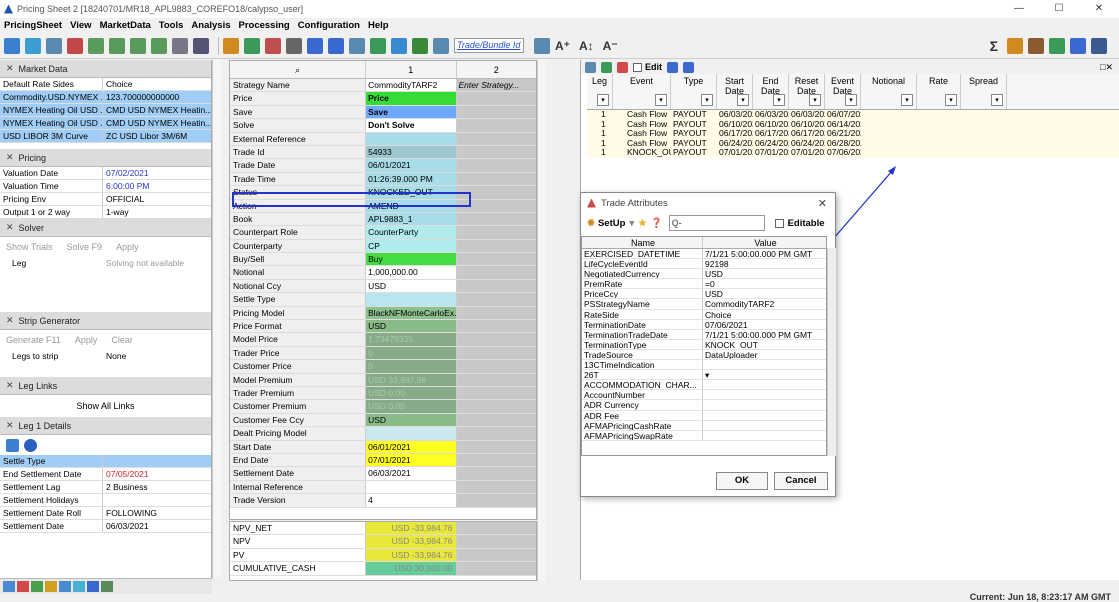 This screenshot has height=602, width=1119. I want to click on attribute-value: Choice, so click(764, 314).